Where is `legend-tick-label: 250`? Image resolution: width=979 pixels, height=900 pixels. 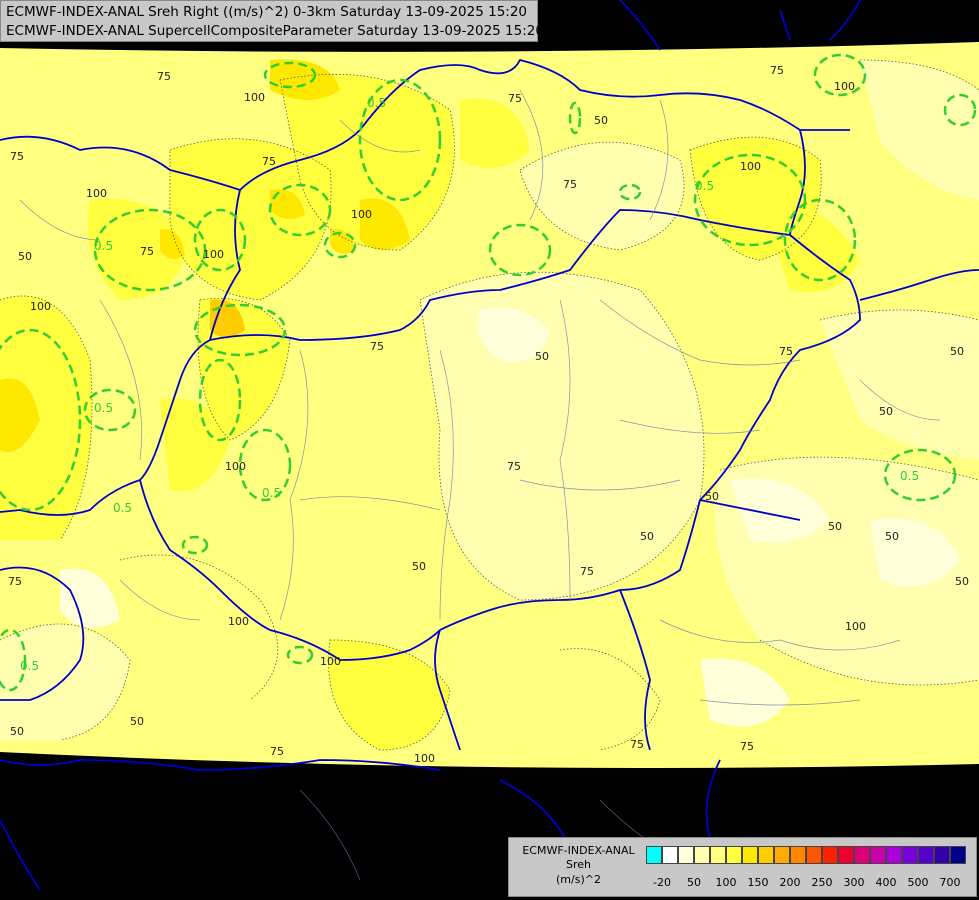
legend-tick-label: 250 is located at coordinates (822, 882).